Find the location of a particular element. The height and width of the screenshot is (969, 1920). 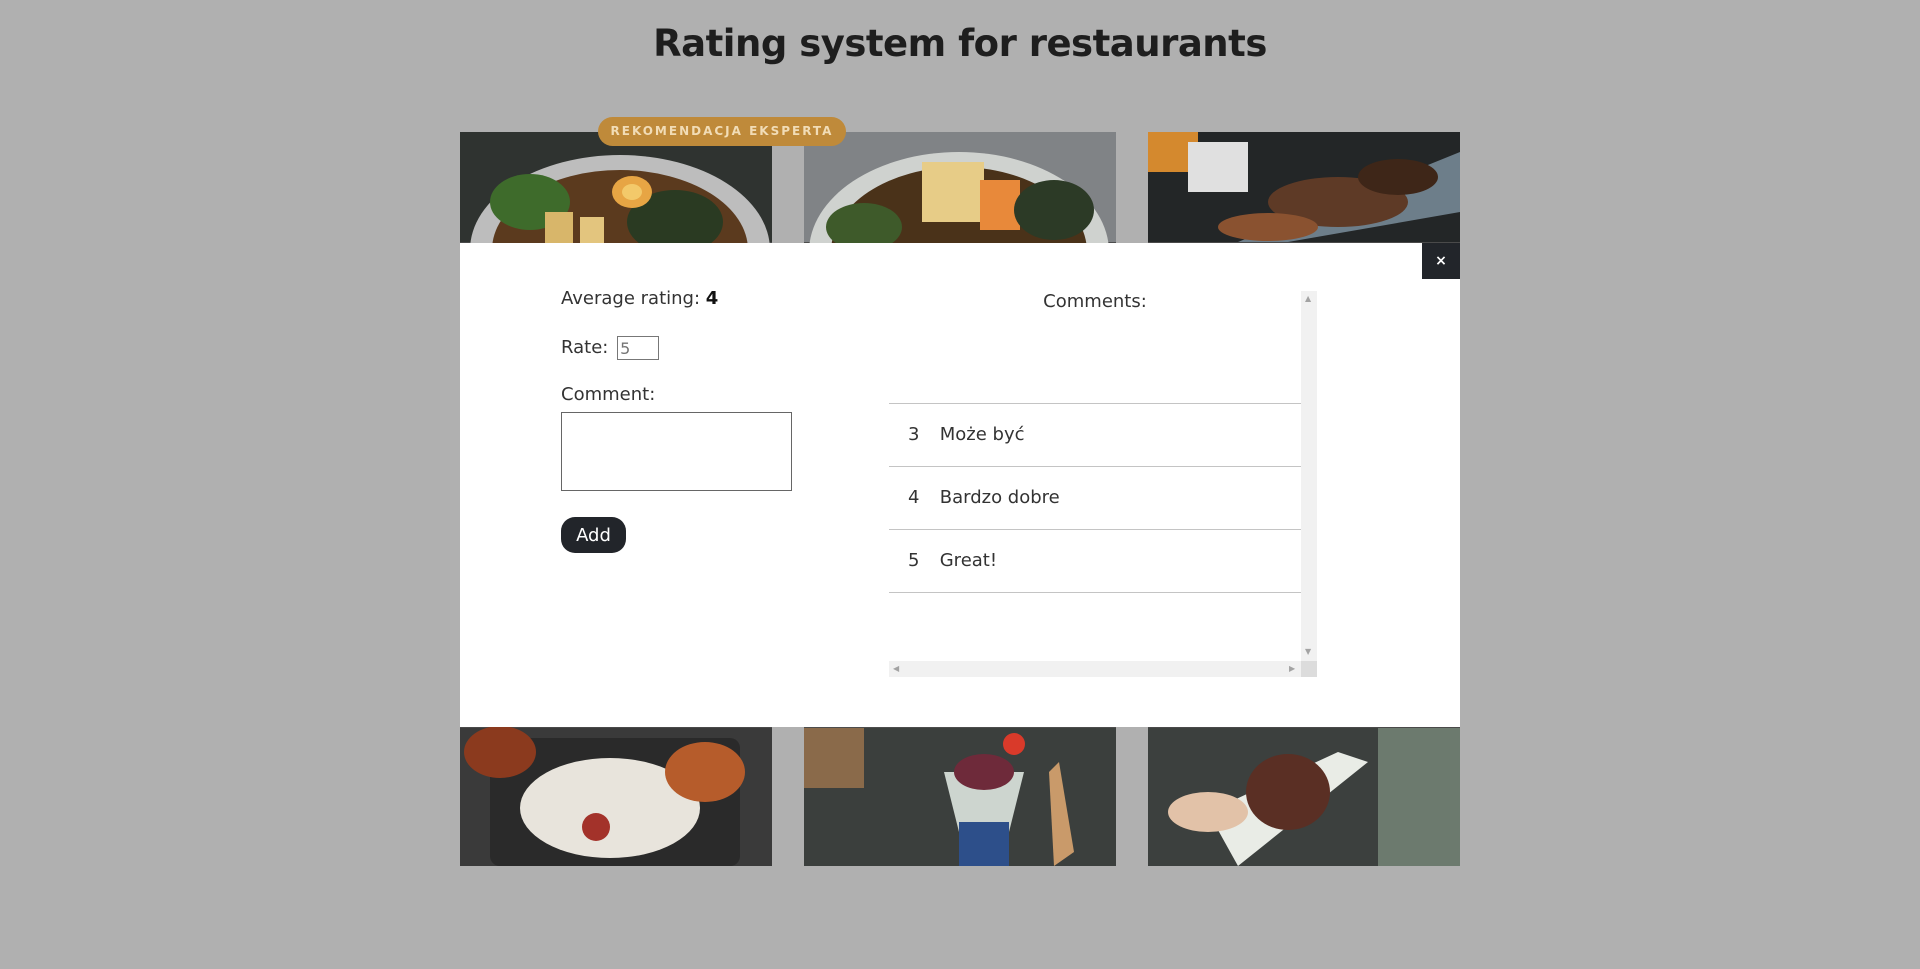

expert-recommendation-badge: REKOMENDACJA EKSPERTA is located at coordinates (722, 131).